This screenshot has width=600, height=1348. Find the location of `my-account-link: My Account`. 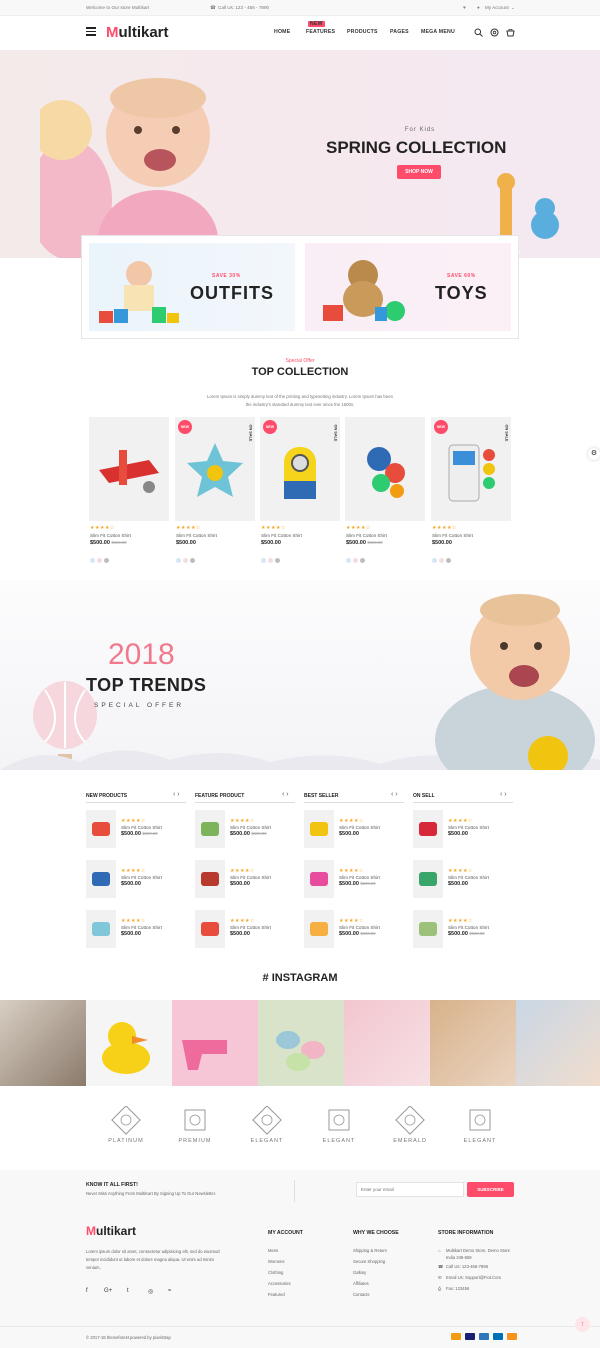

my-account-link: My Account is located at coordinates (497, 7).